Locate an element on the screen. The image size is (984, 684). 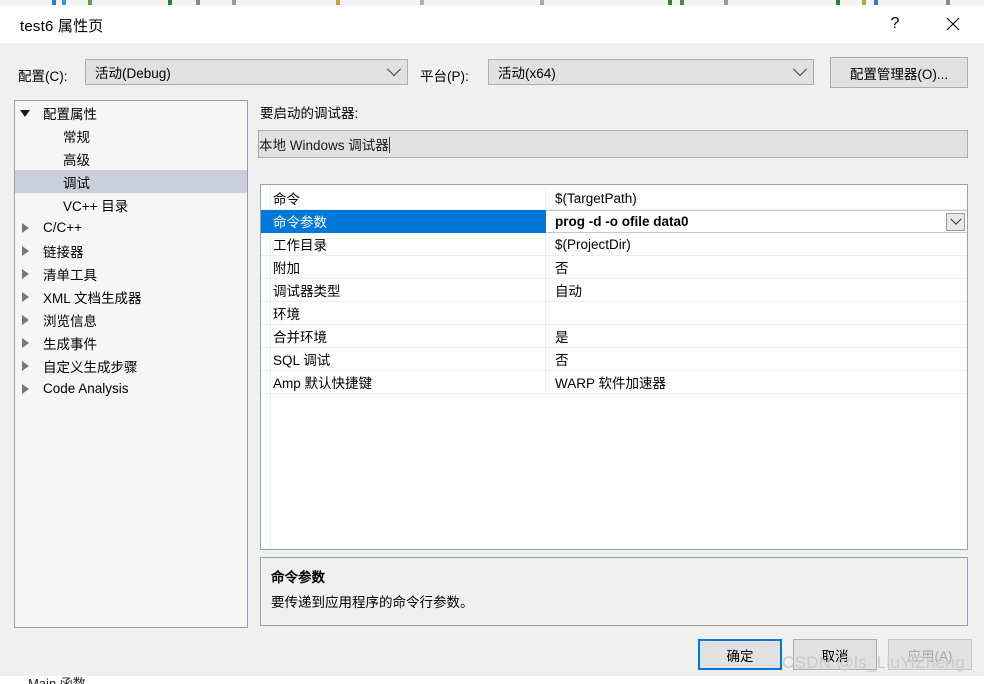
triangle-down-icon is located at coordinates (25, 113).